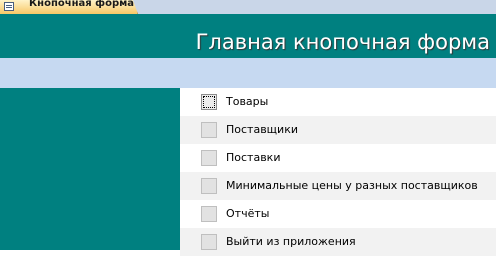 This screenshot has height=256, width=496. I want to click on menu-button-min-prices, so click(209, 186).